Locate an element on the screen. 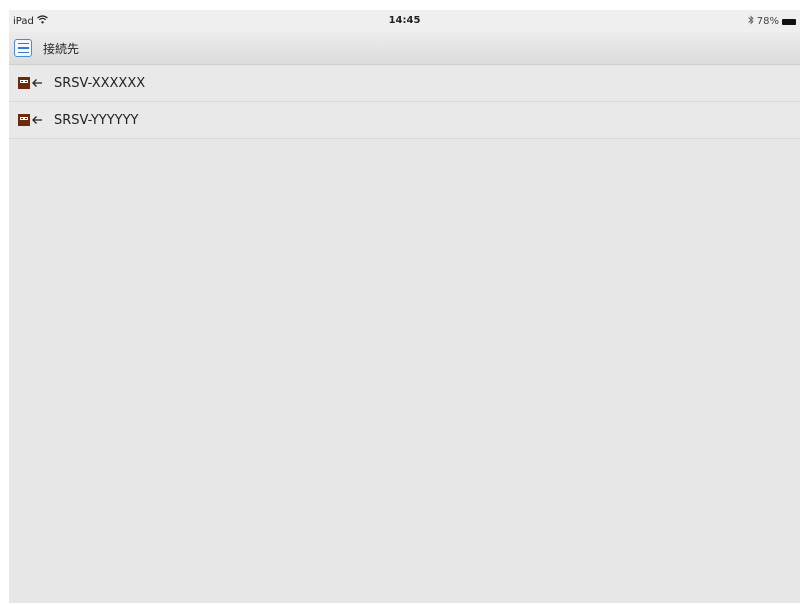  menu-icon is located at coordinates (23, 43).